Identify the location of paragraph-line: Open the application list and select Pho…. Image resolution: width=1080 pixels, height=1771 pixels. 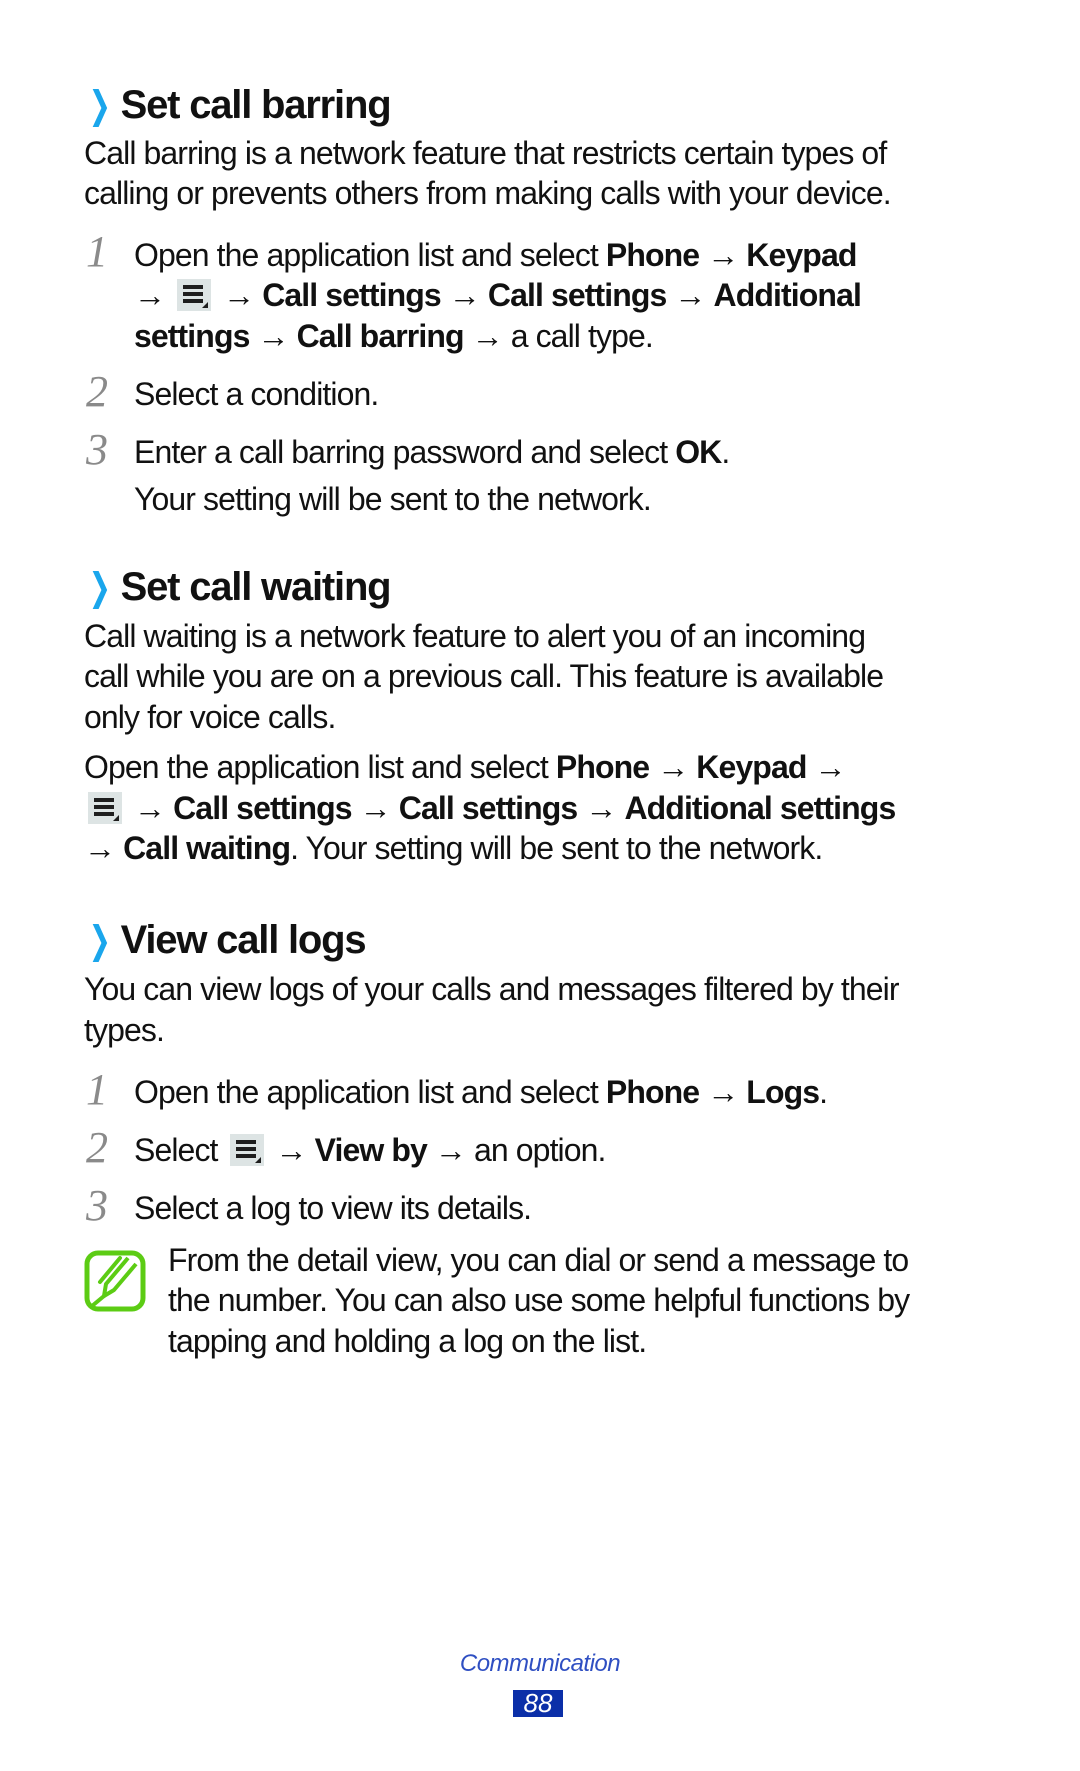
(465, 767).